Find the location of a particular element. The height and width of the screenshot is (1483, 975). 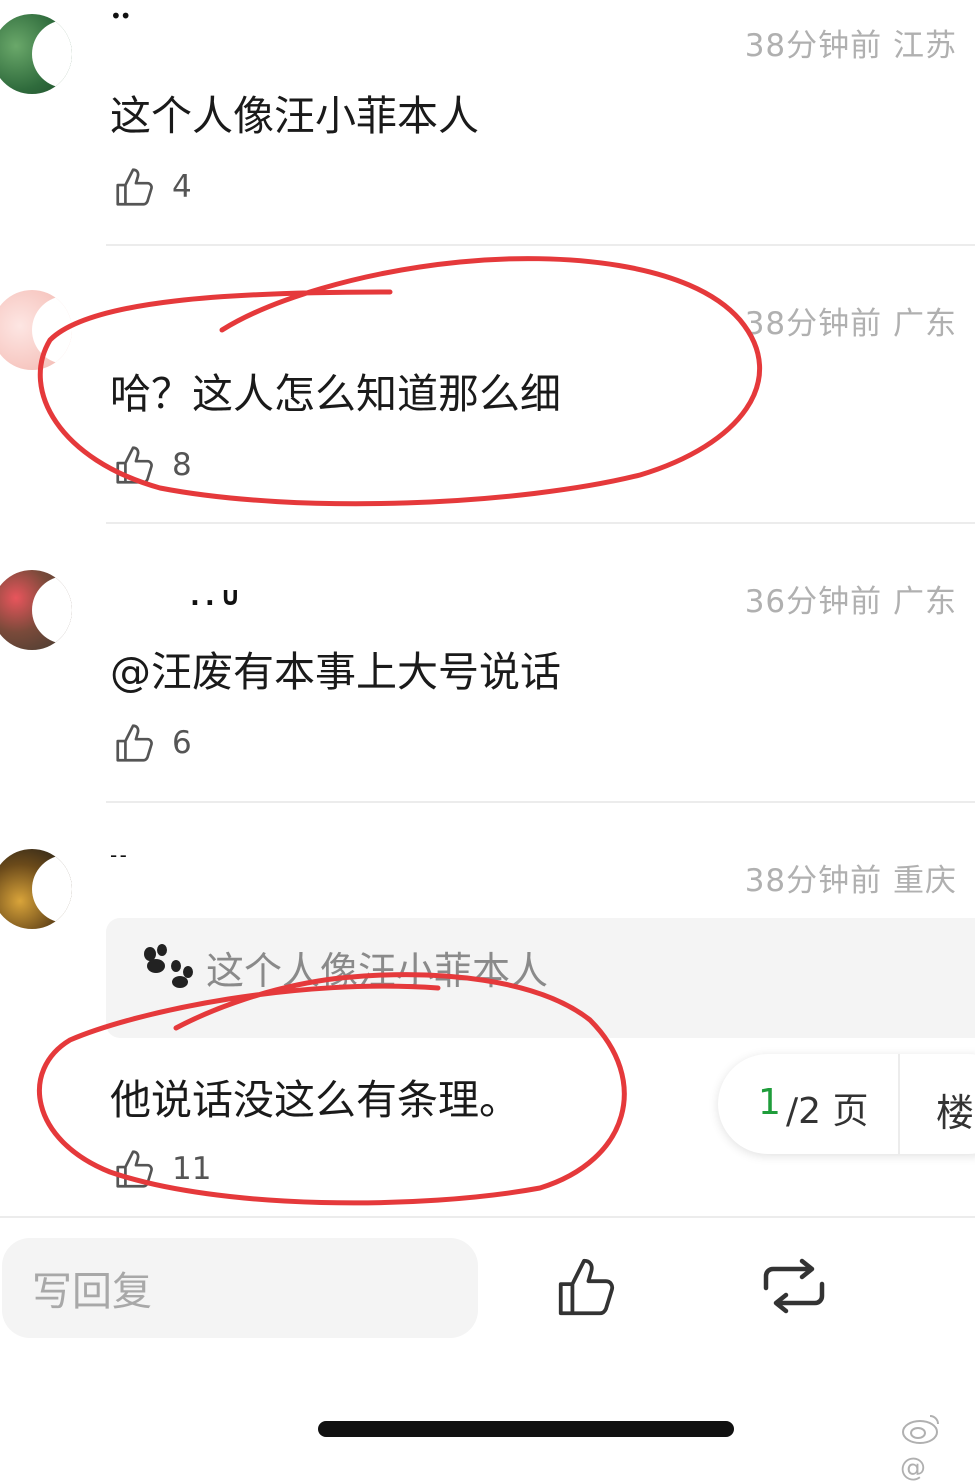

reply-input: 写回复 is located at coordinates (240, 1288).